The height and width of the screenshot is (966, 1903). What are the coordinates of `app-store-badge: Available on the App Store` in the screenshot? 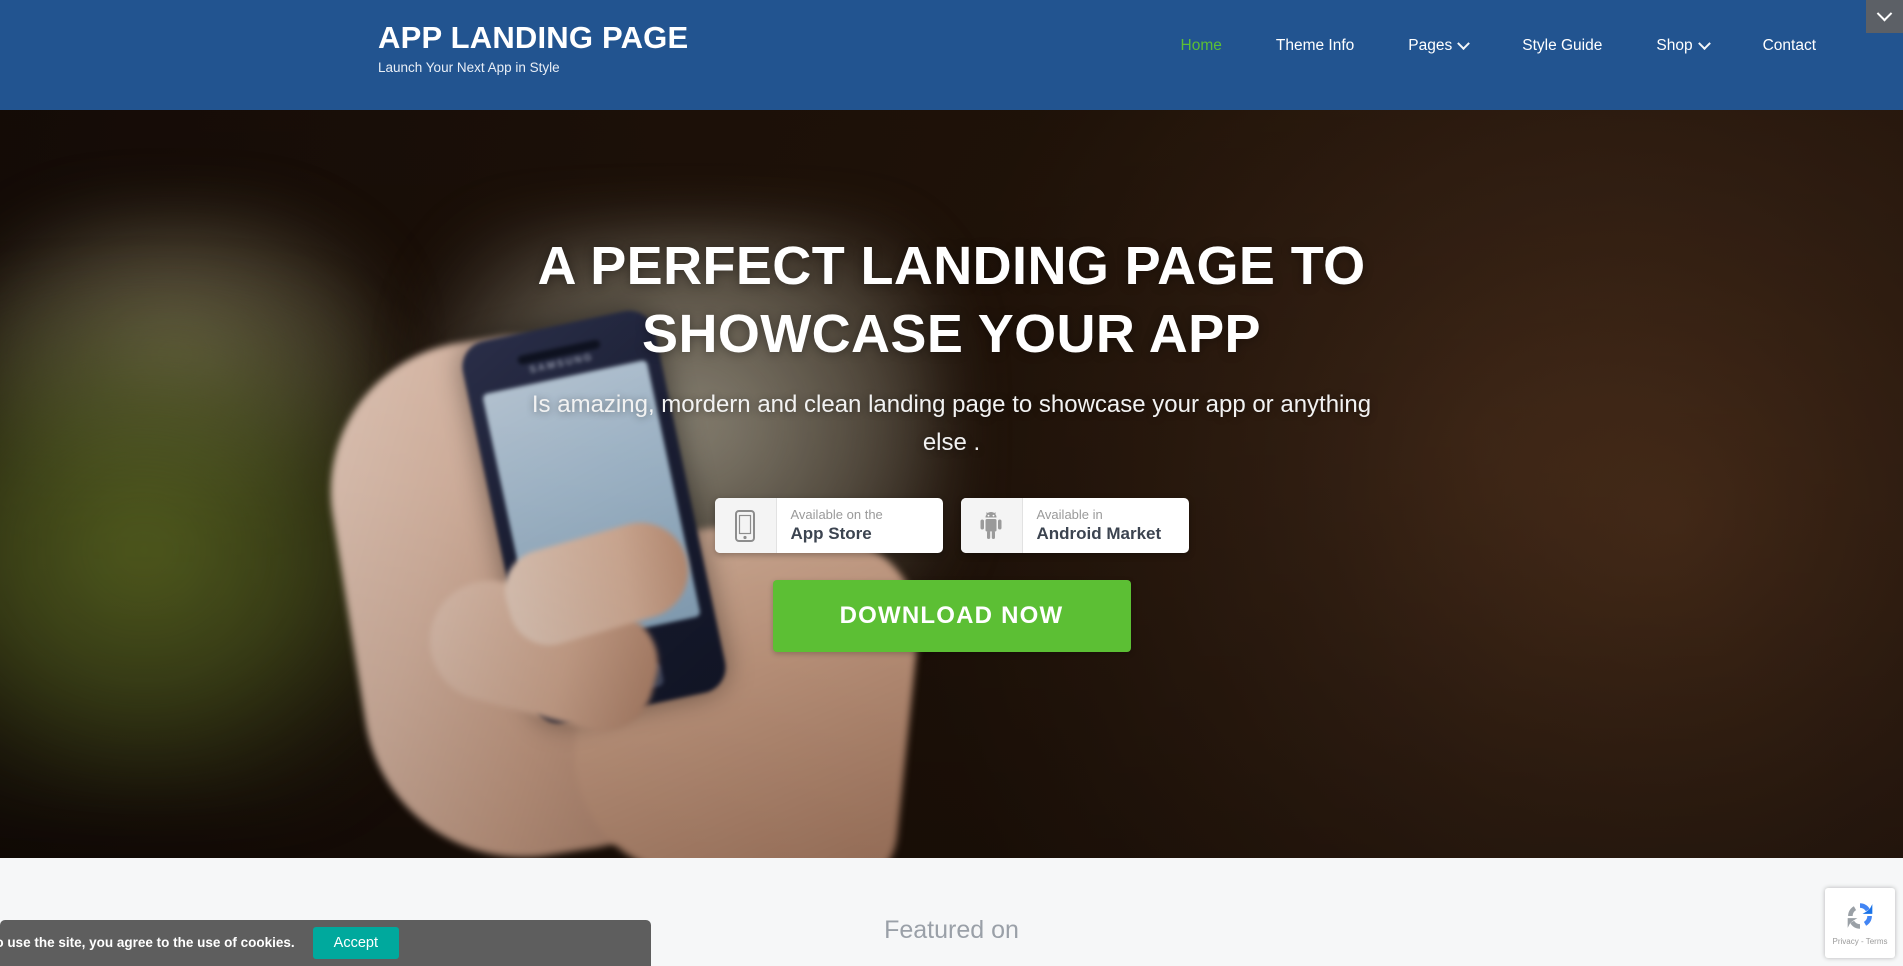 It's located at (828, 525).